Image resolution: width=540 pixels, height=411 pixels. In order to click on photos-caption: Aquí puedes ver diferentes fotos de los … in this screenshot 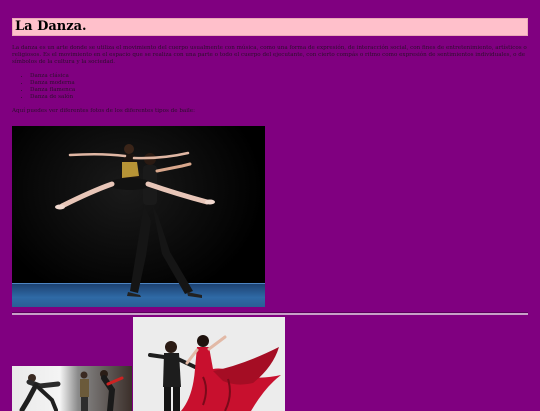, I will do `click(104, 111)`.